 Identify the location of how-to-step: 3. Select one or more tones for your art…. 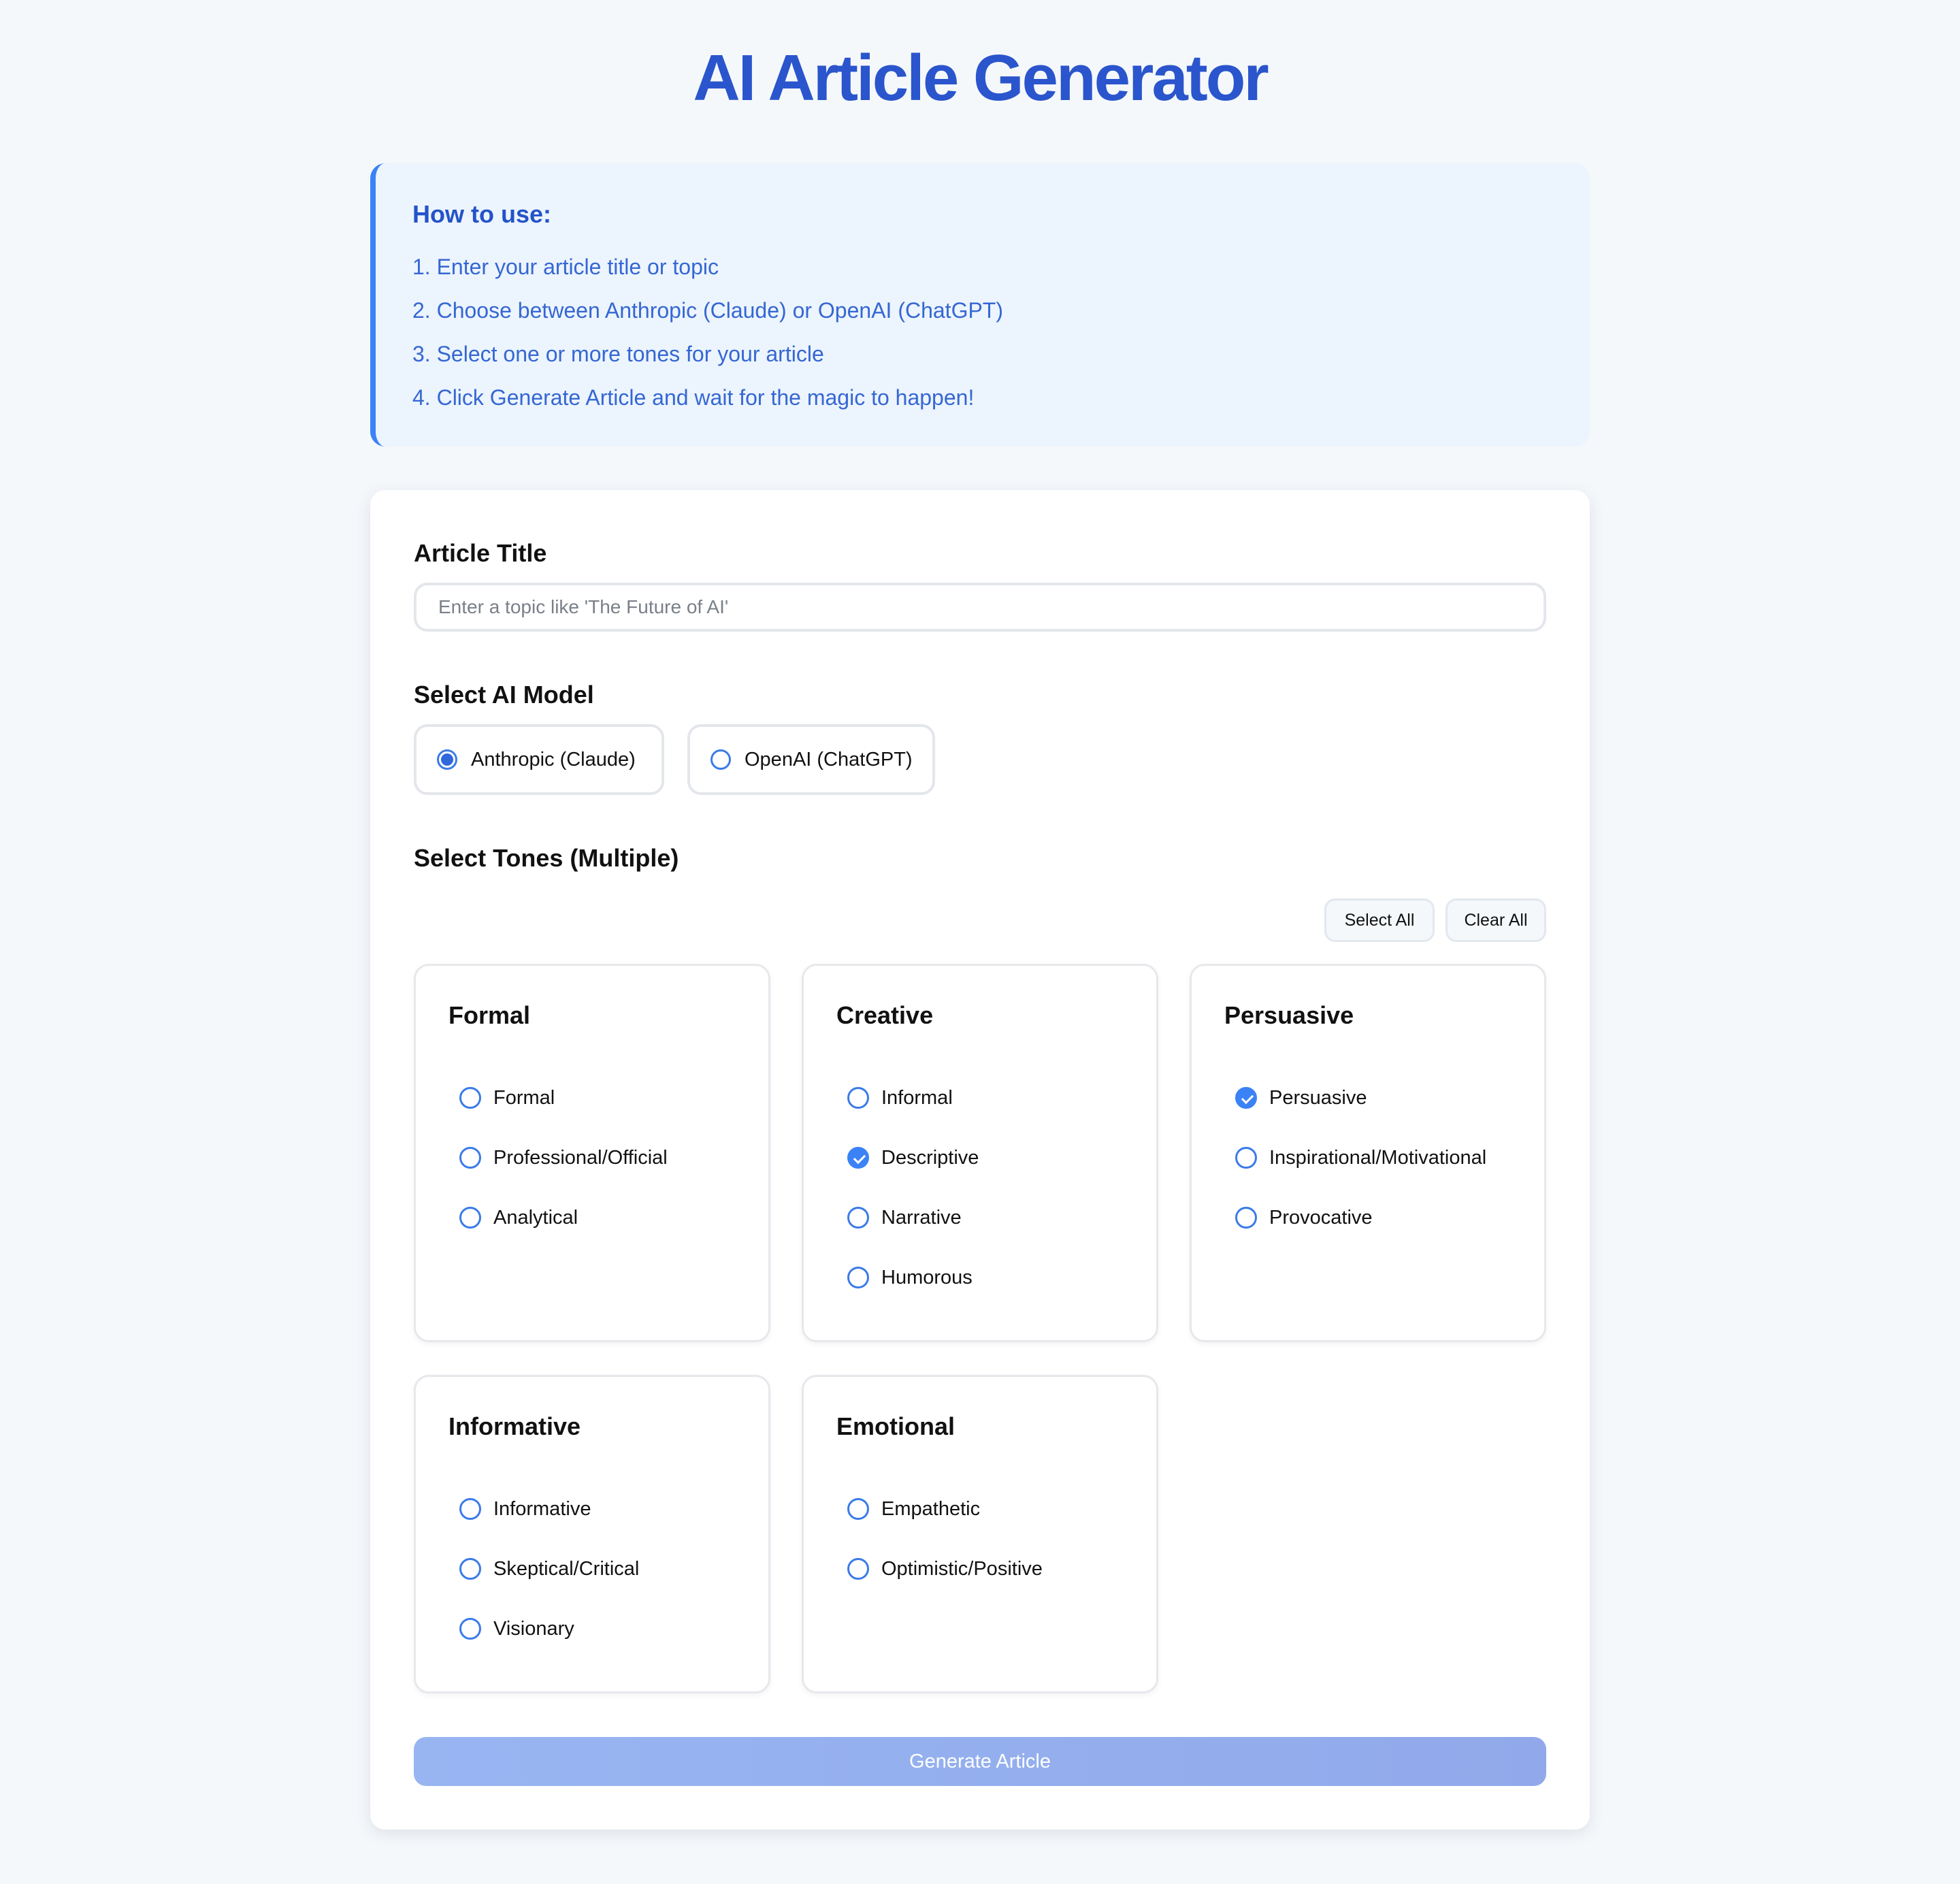
(618, 354).